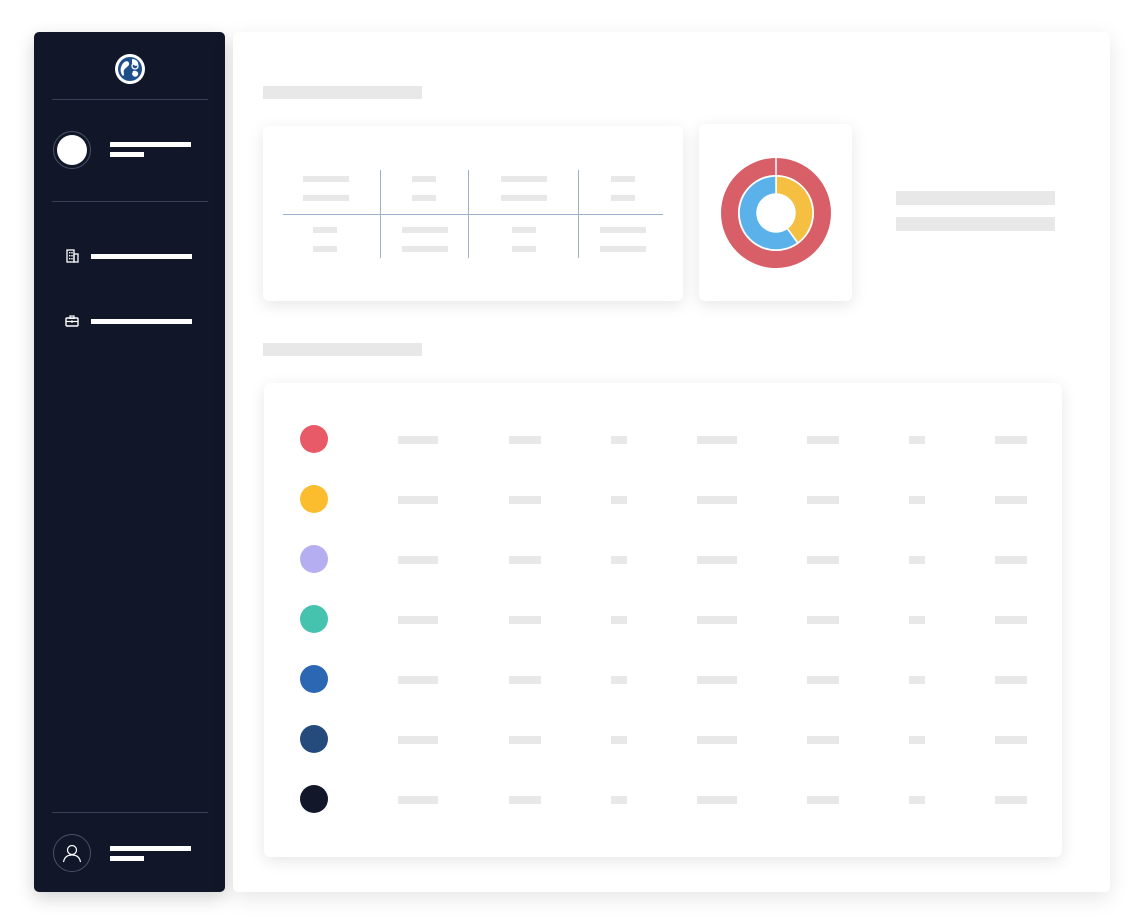 The image size is (1145, 922). I want to click on donut-chart, so click(776, 213).